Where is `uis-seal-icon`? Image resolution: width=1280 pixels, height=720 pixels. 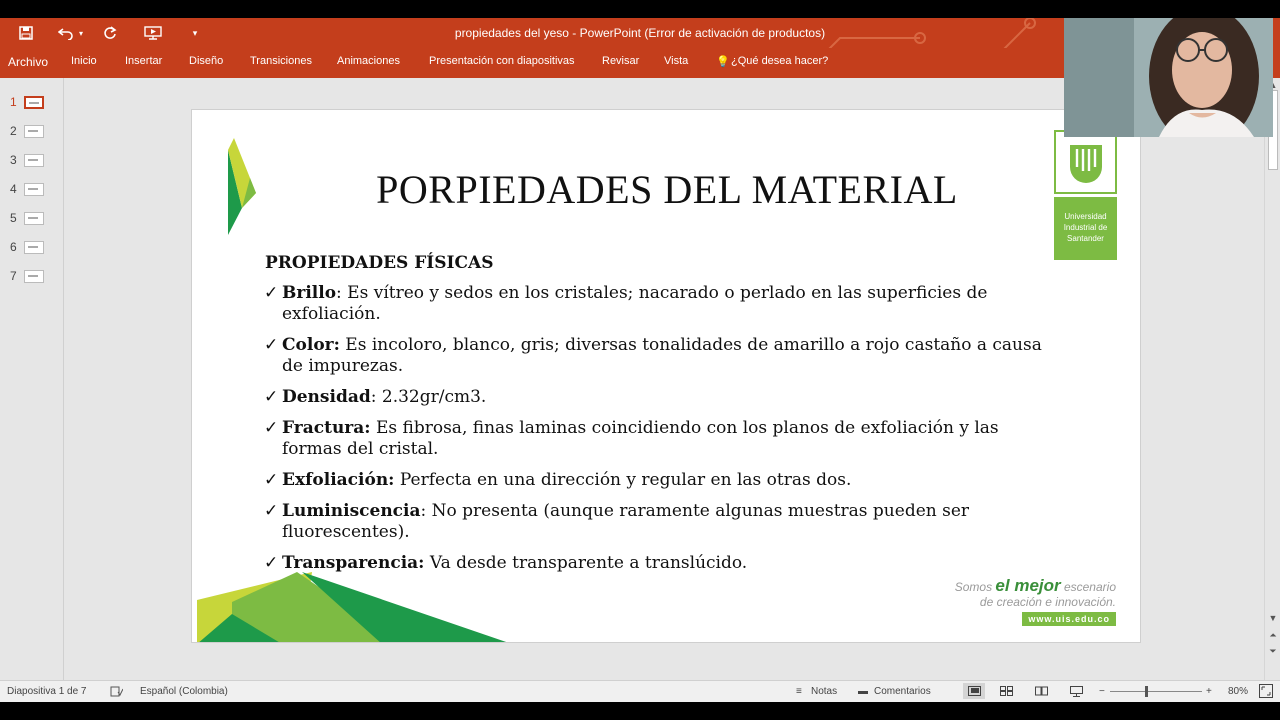
uis-seal-icon is located at coordinates (1085, 164).